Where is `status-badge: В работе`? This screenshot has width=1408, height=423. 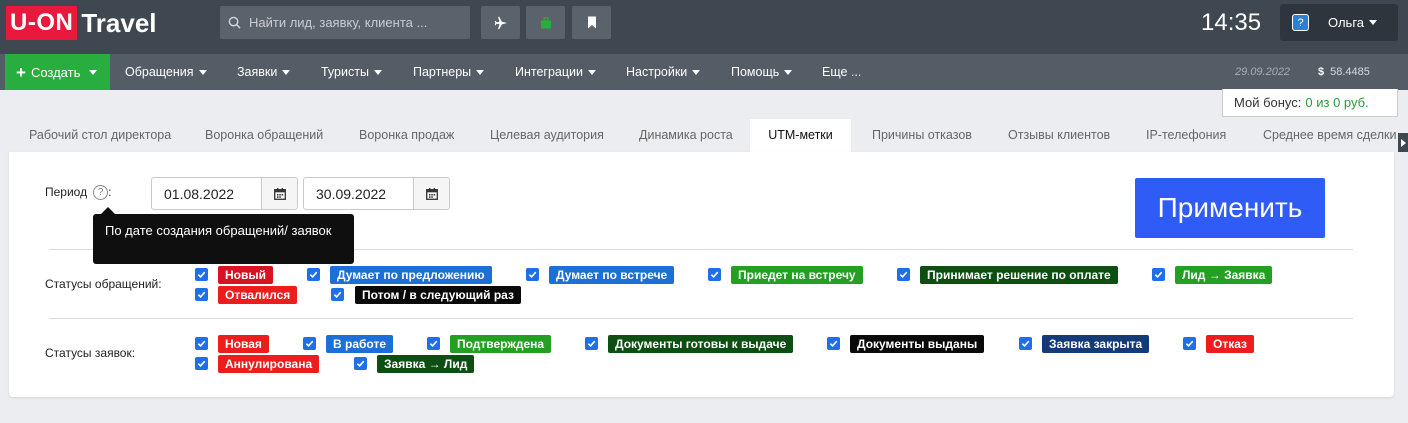 status-badge: В работе is located at coordinates (359, 344).